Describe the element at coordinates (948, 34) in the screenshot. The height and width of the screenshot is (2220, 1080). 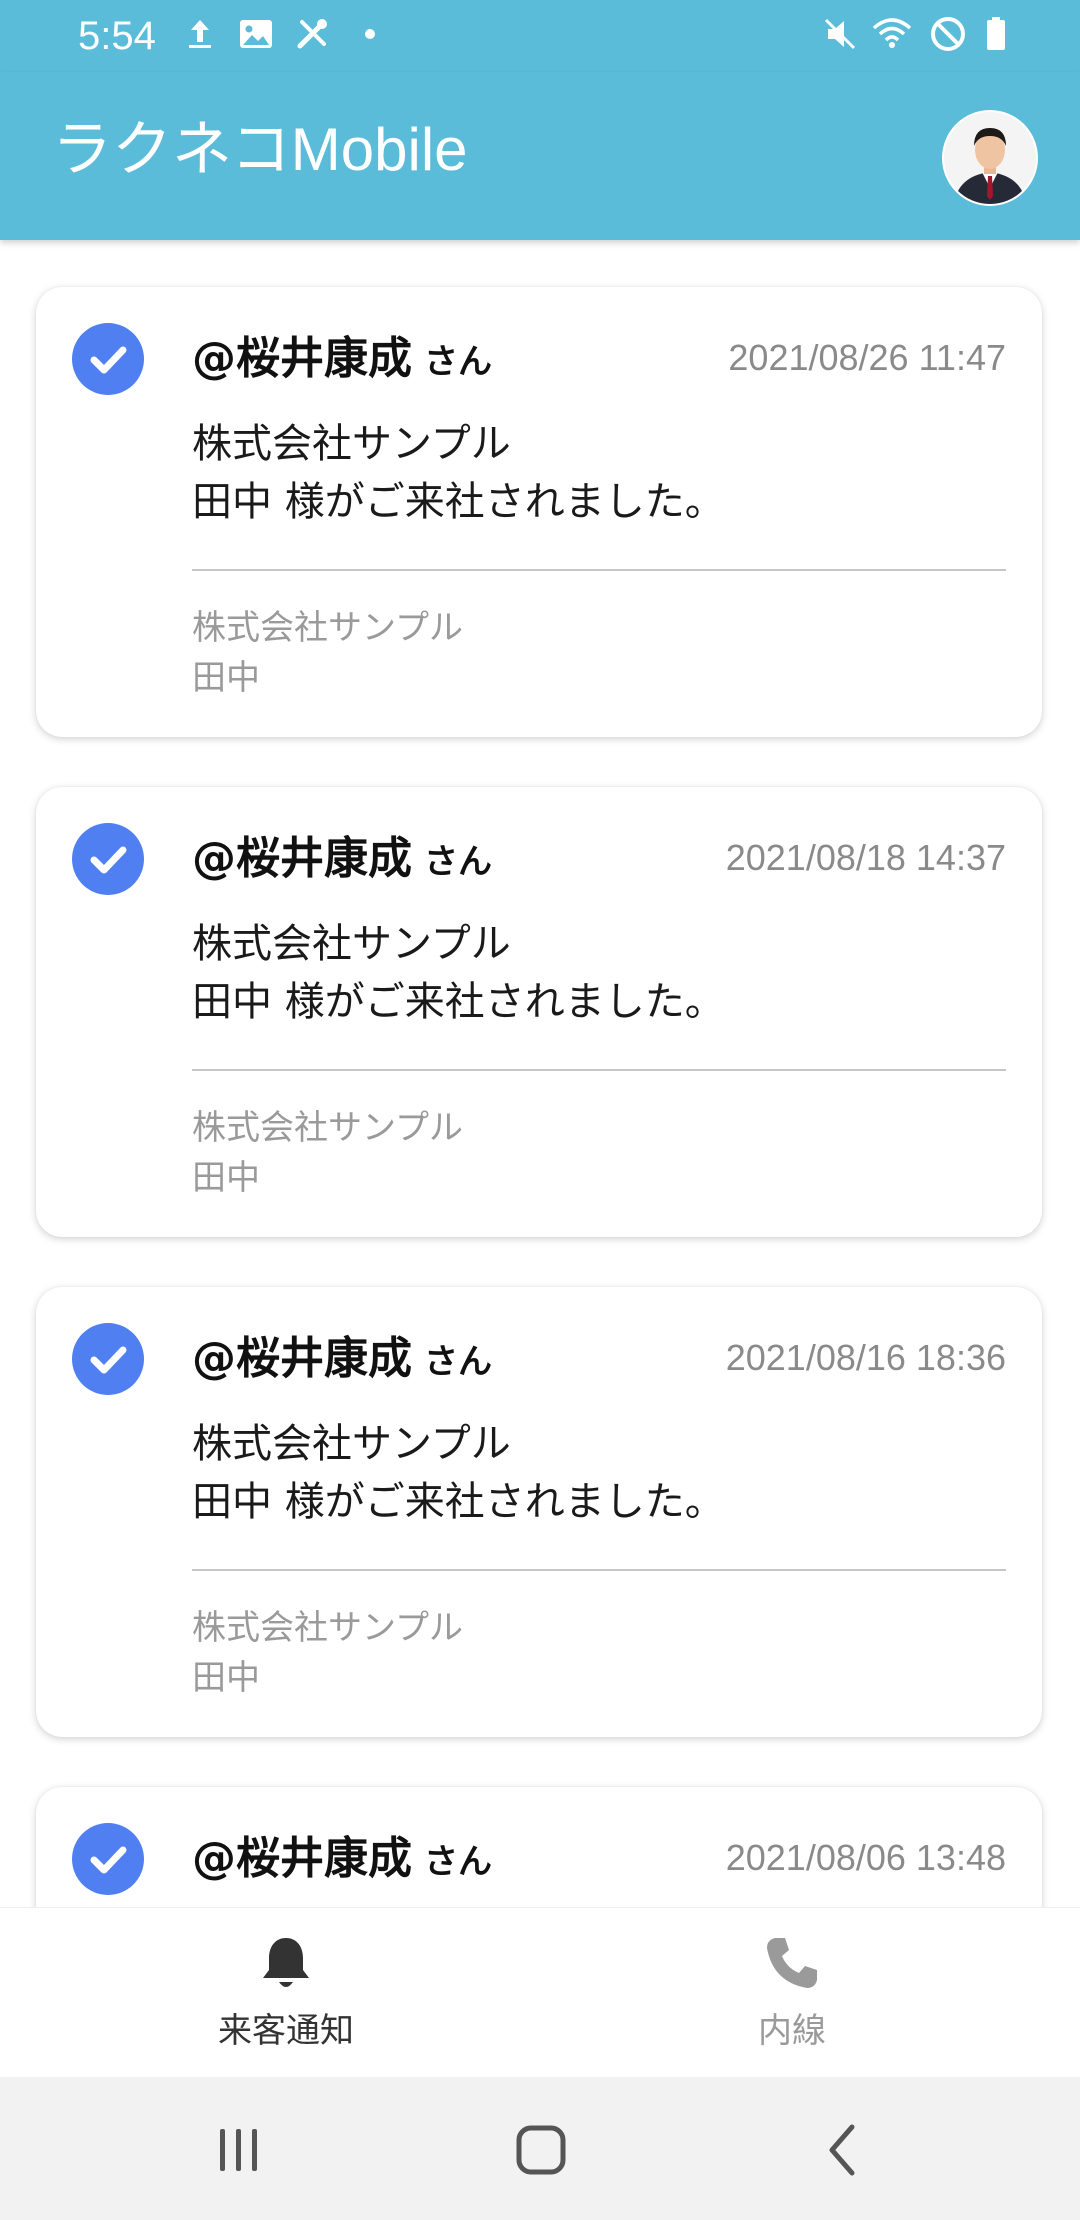
I see `do-not-disturb-icon` at that location.